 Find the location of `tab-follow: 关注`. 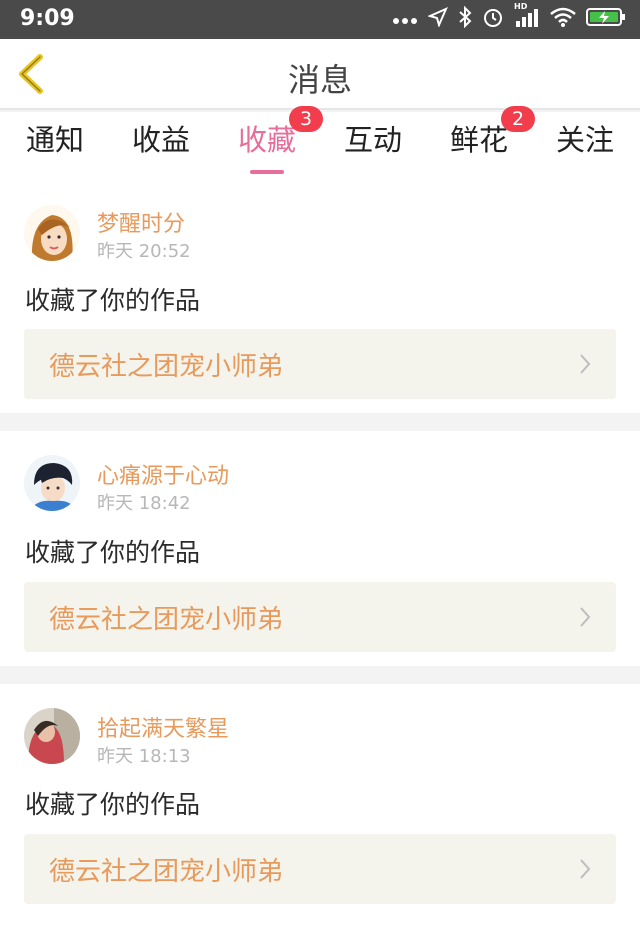

tab-follow: 关注 is located at coordinates (585, 150).